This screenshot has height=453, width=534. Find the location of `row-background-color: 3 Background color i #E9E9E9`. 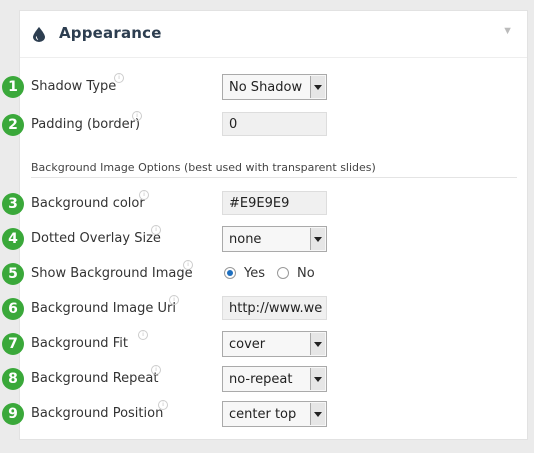

row-background-color: 3 Background color i #E9E9E9 is located at coordinates (267, 204).